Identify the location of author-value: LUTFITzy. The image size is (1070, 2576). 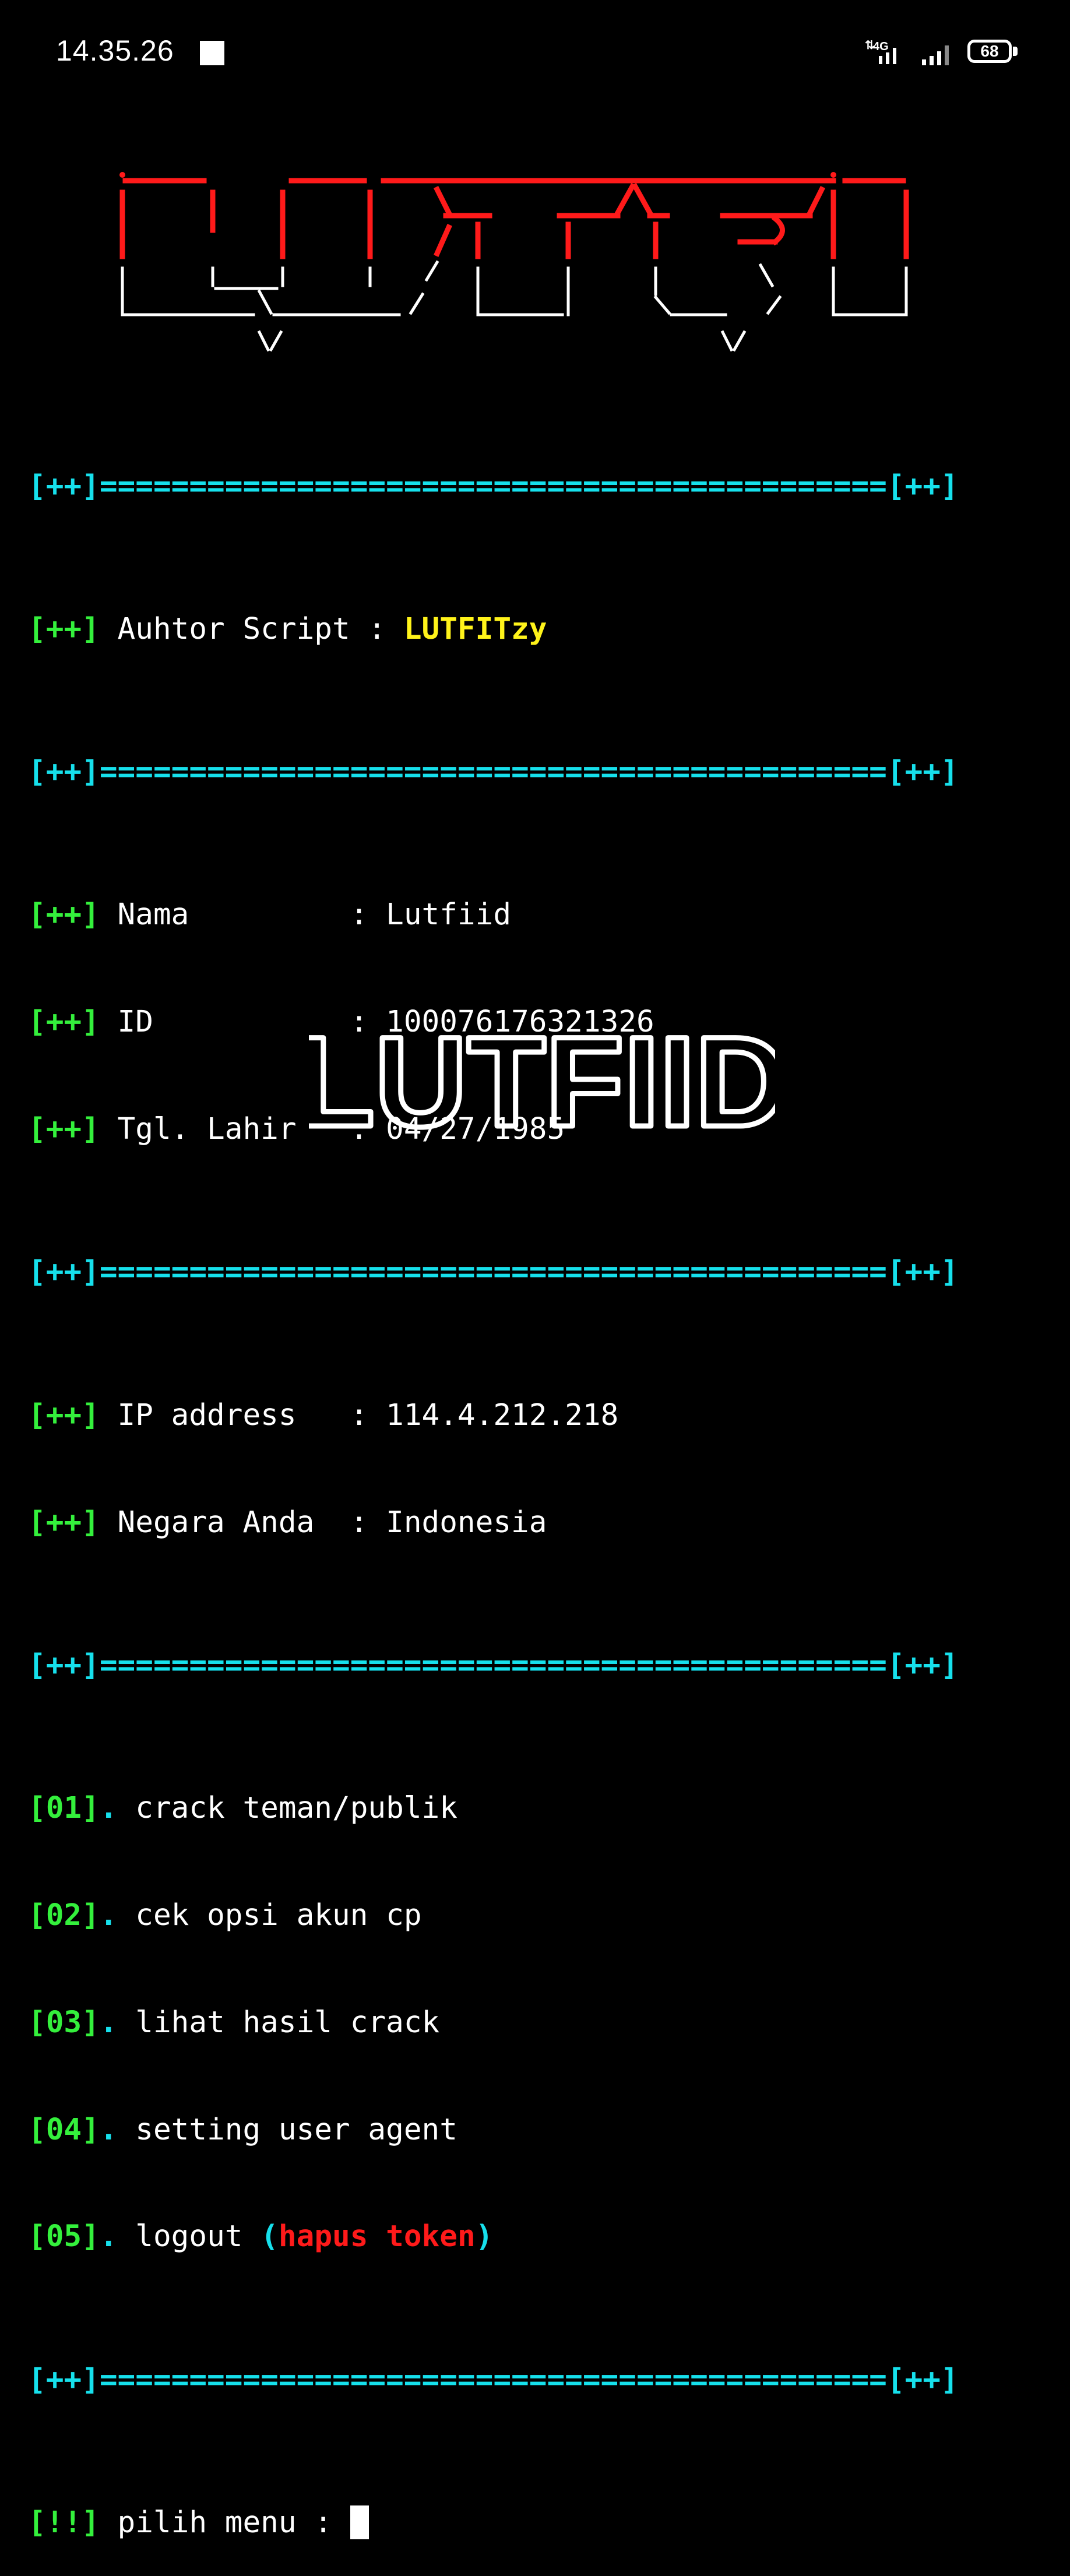
(475, 630).